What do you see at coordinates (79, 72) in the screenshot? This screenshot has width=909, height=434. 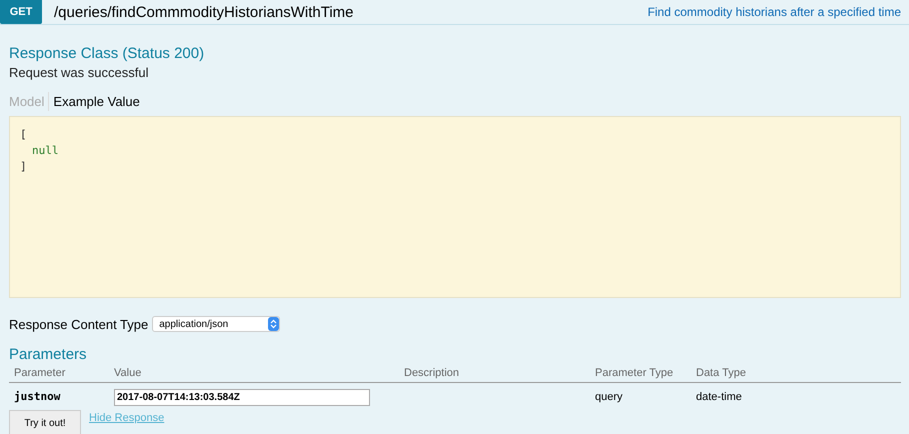 I see `response-message: Request was successful` at bounding box center [79, 72].